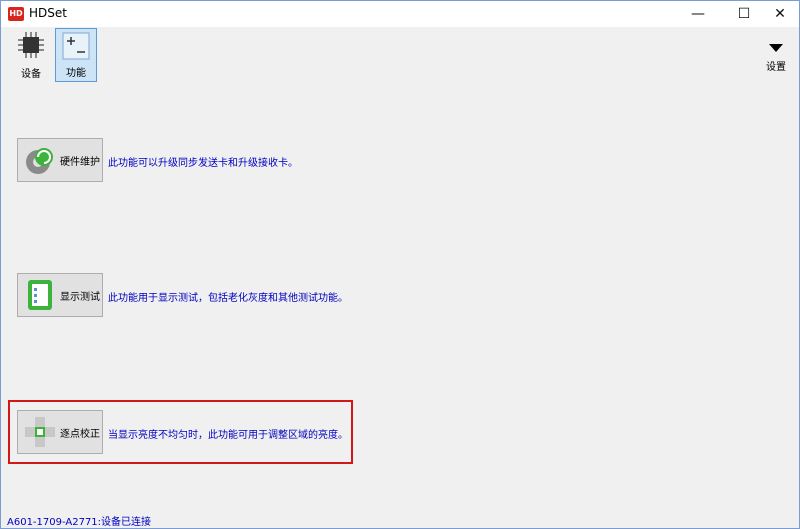 This screenshot has height=529, width=800. Describe the element at coordinates (228, 298) in the screenshot. I see `display-test-description: 此功能用于显示测试，包括老化灰度和其他测试功能。` at that location.